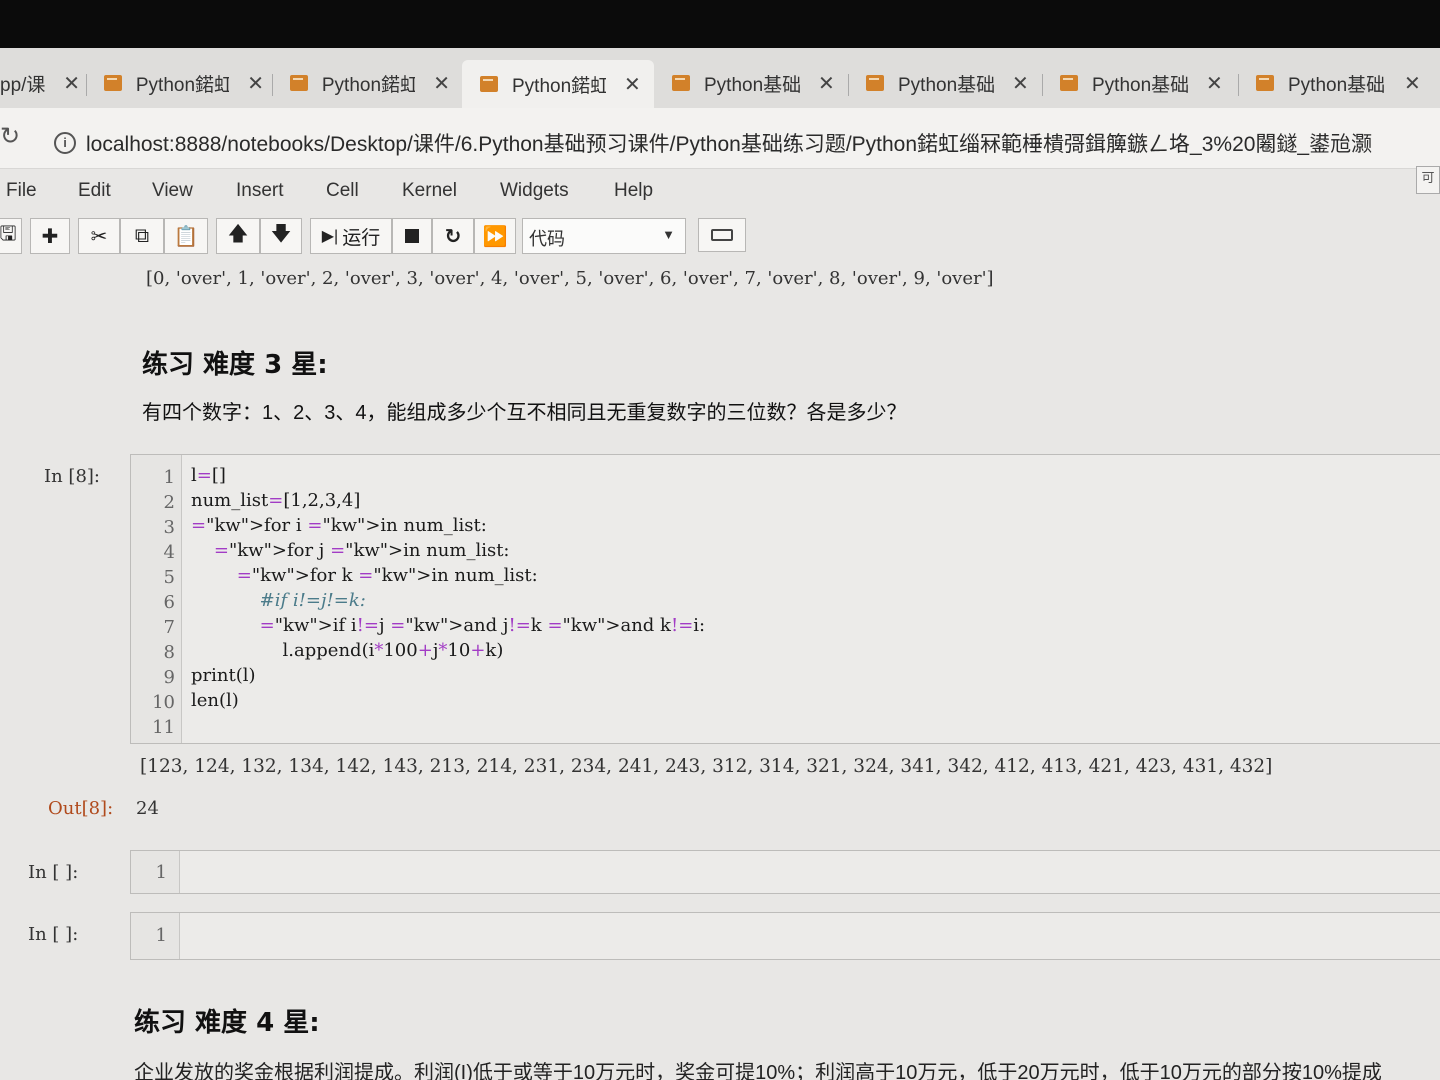 Image resolution: width=1440 pixels, height=1080 pixels. I want to click on run-button: ▶︎| 运行, so click(351, 236).